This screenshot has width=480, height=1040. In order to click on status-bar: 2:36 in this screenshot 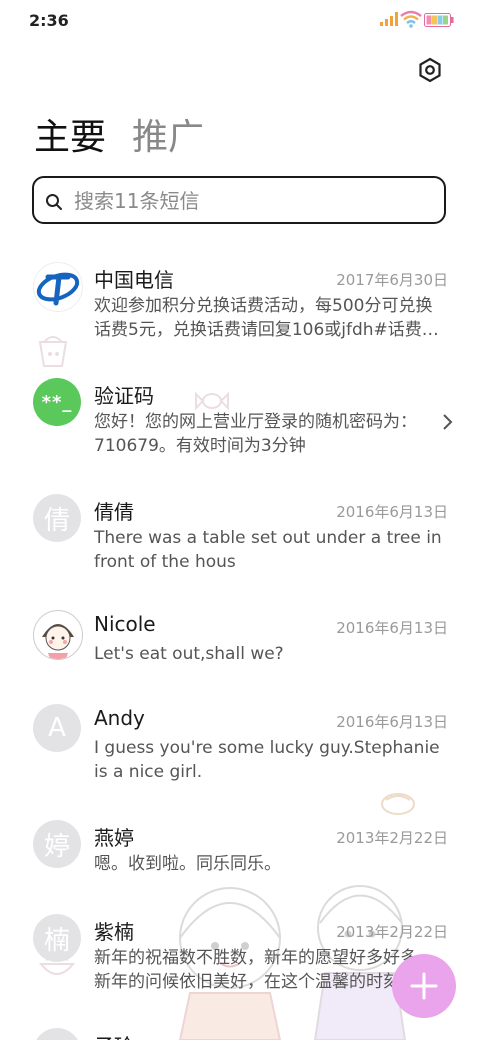, I will do `click(240, 20)`.